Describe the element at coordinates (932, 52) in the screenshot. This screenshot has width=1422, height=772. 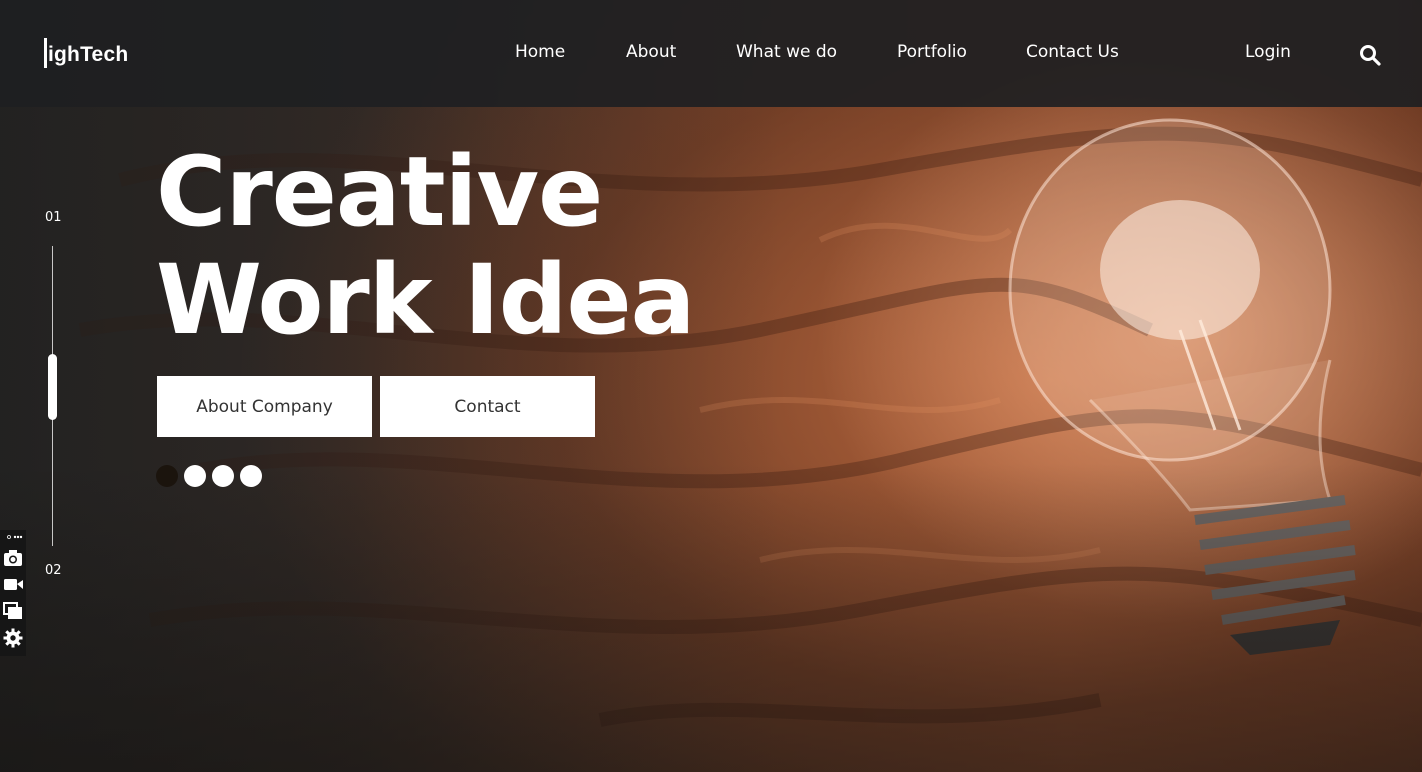
I see `nav-portfolio: Portfolio` at that location.